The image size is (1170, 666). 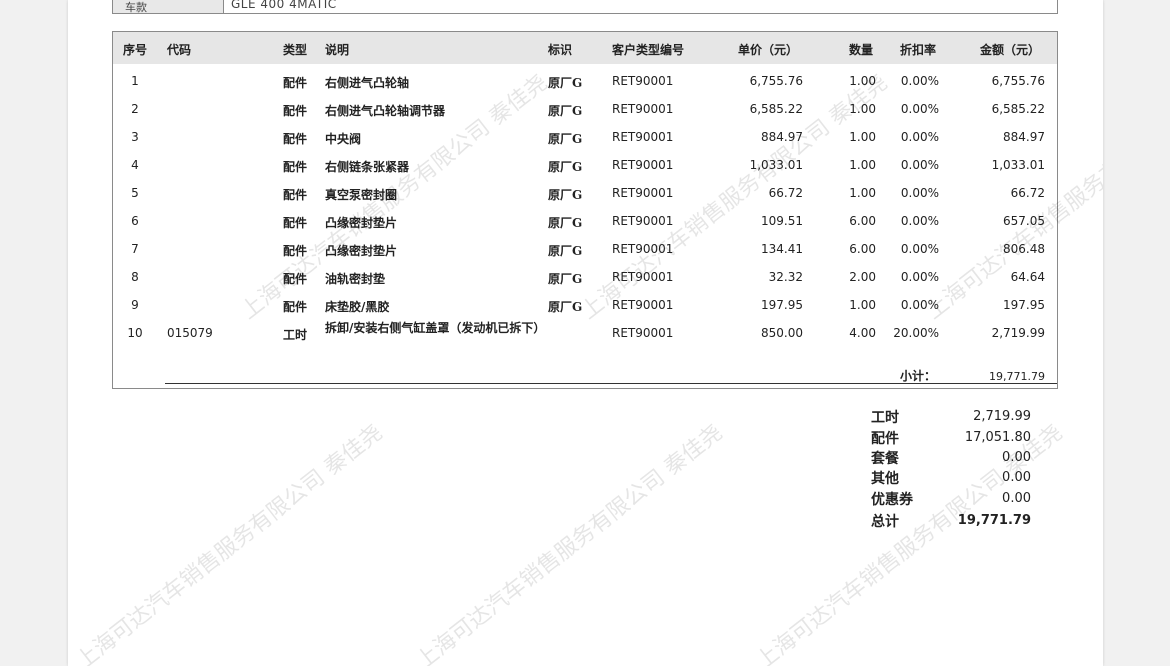 I want to click on row-description: 右侧链条张紧器, so click(x=367, y=167).